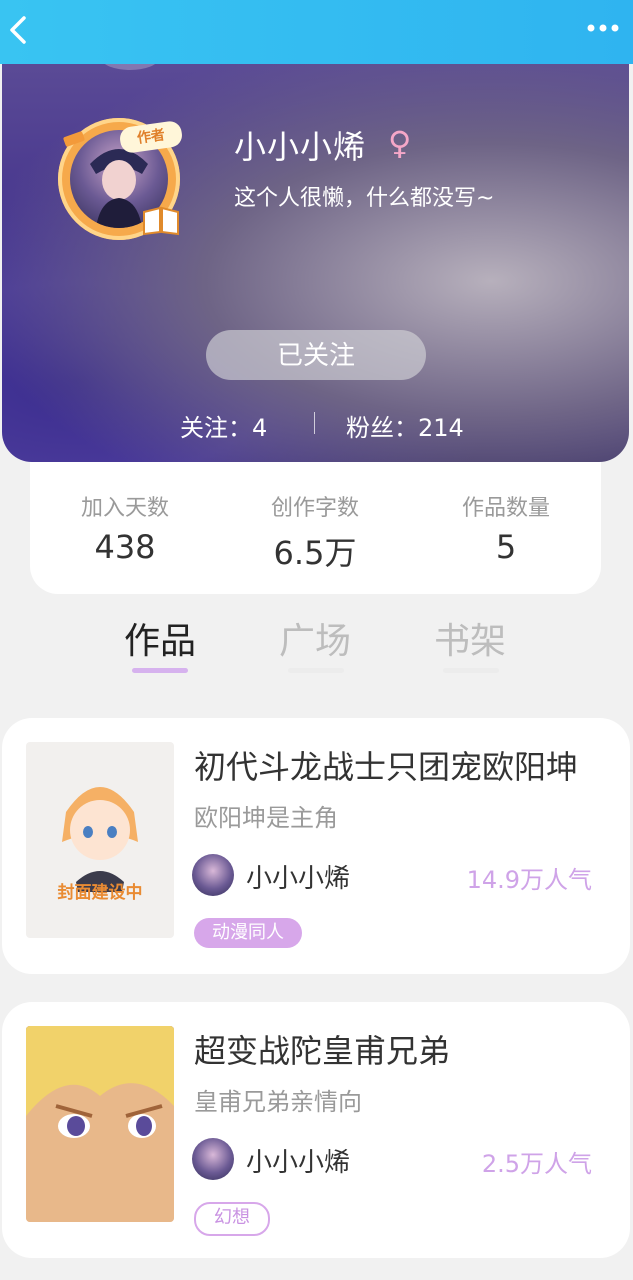  I want to click on placeholder-cover-icon, so click(100, 839).